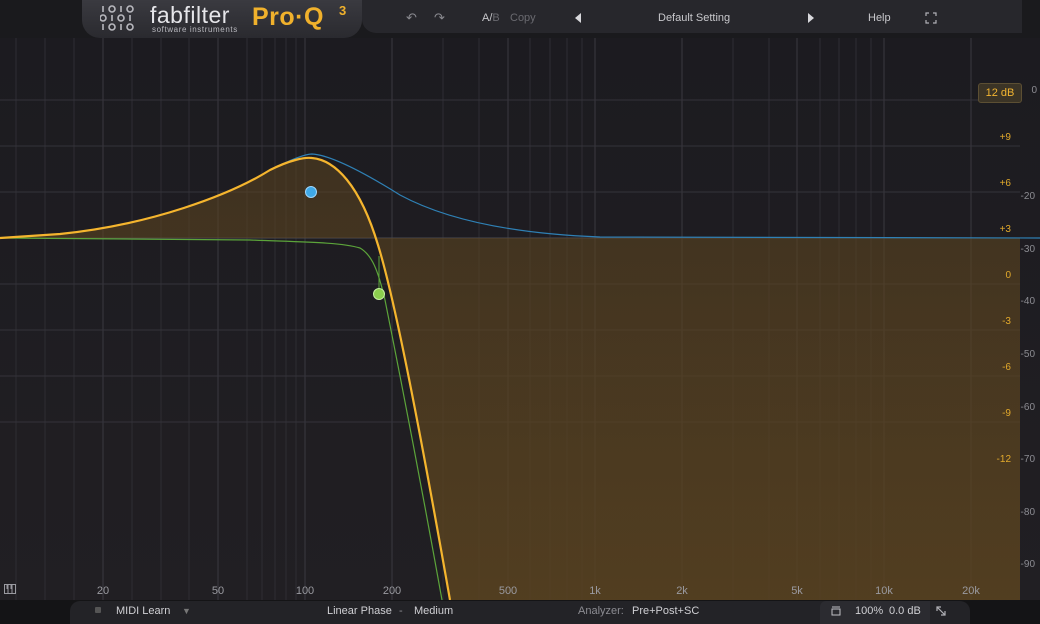 This screenshot has height=624, width=1040. What do you see at coordinates (1006, 367) in the screenshot?
I see `gain-label: -6` at bounding box center [1006, 367].